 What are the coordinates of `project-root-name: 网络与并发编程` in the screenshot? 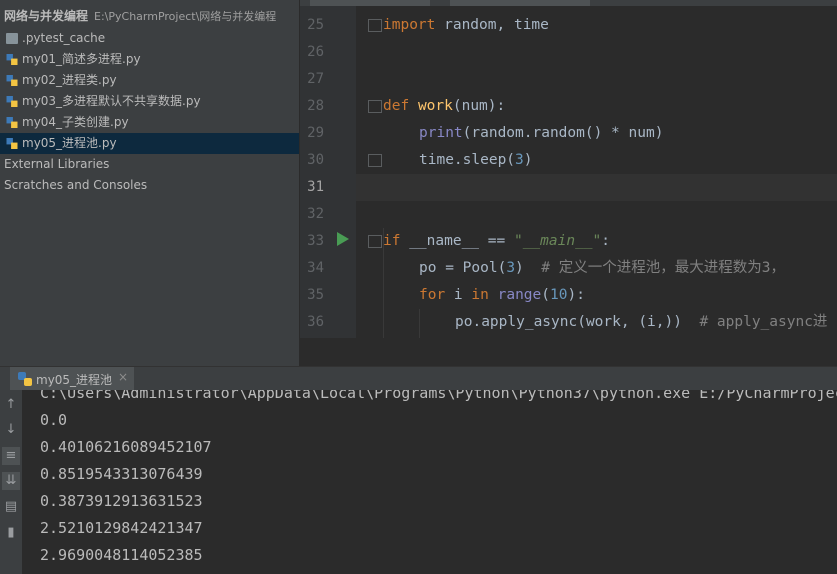 It's located at (46, 16).